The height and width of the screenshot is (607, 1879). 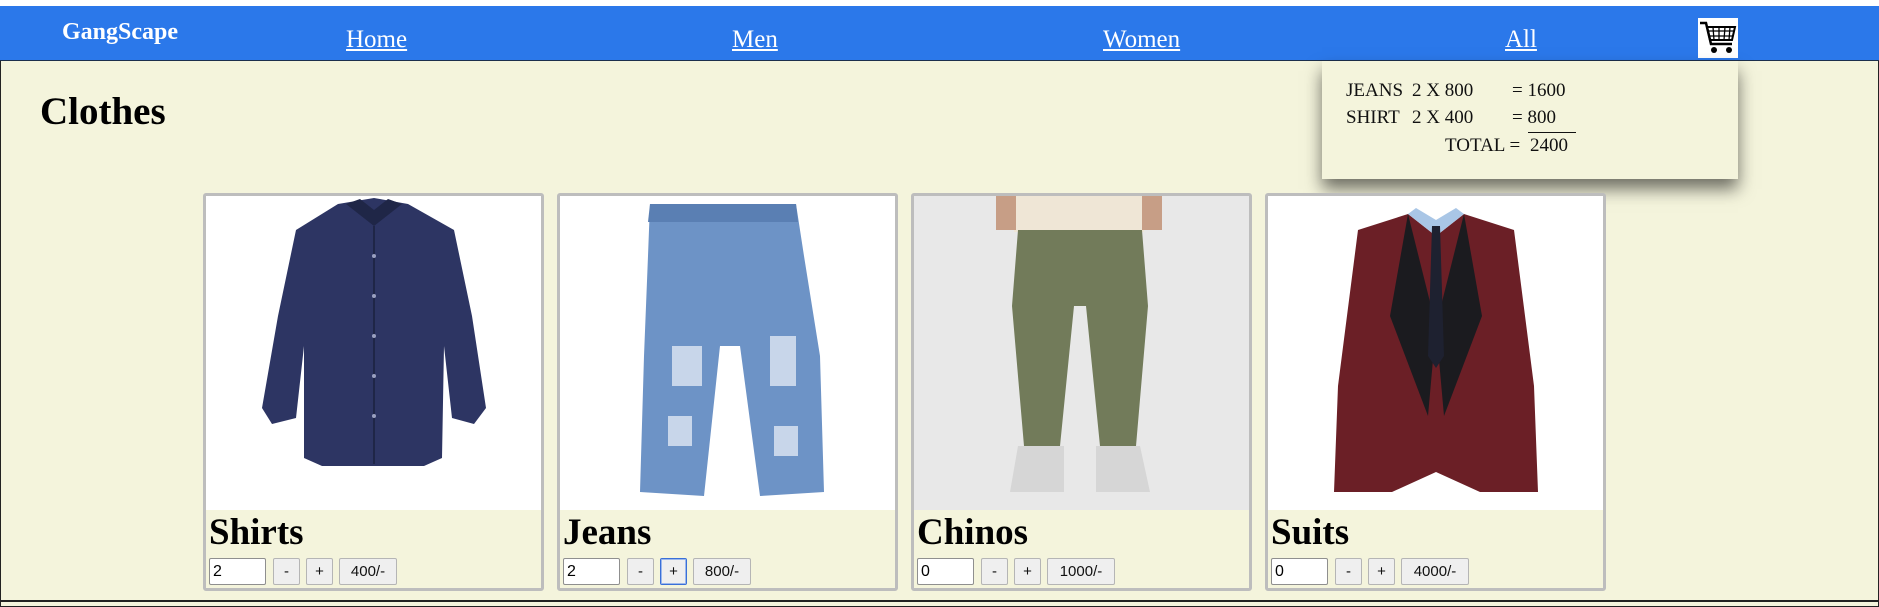 I want to click on nav-women: Women, so click(x=1141, y=40).